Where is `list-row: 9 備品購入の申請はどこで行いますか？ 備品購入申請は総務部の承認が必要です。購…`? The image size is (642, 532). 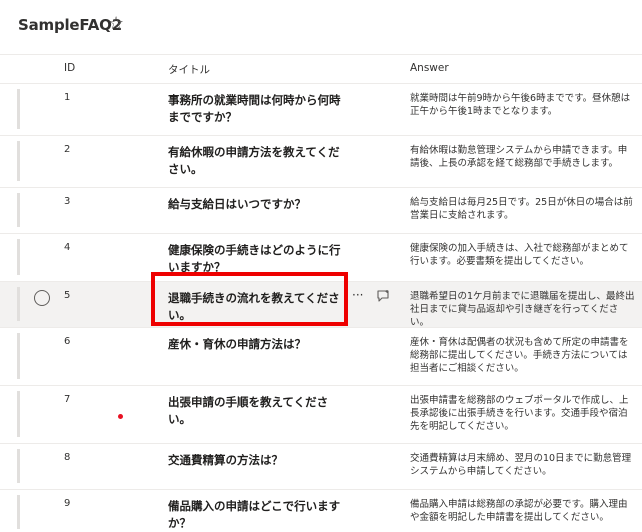
list-row: 9 備品購入の申請はどこで行いますか？ 備品購入申請は総務部の承認が必要です。購… is located at coordinates (321, 510).